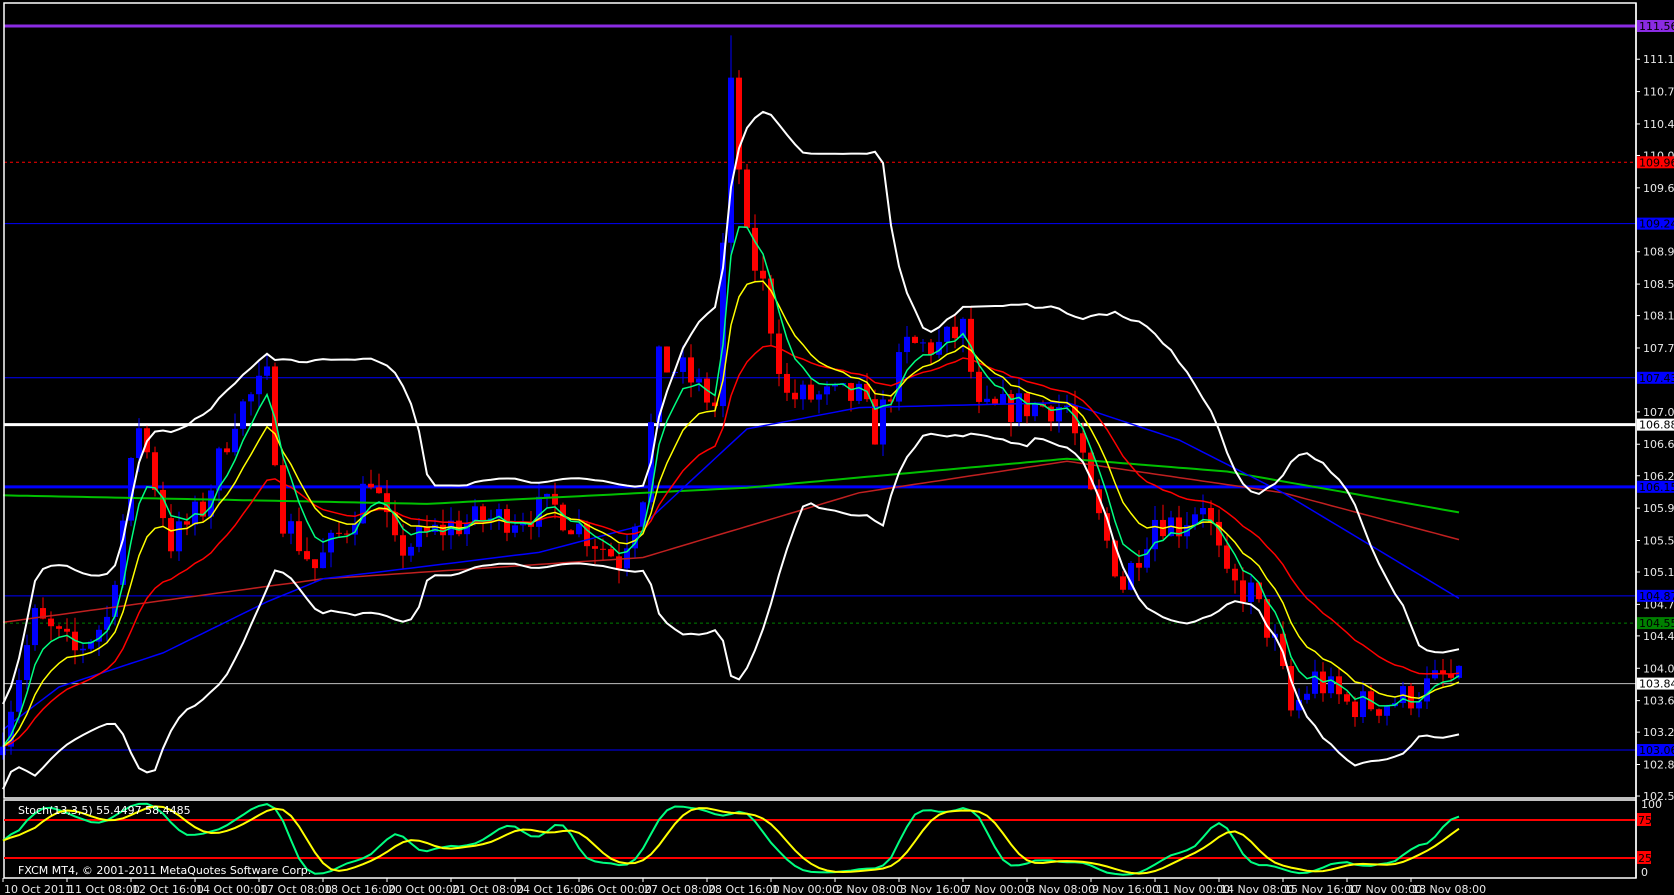  Describe the element at coordinates (1658, 636) in the screenshot. I see `price-label: 104.400` at that location.